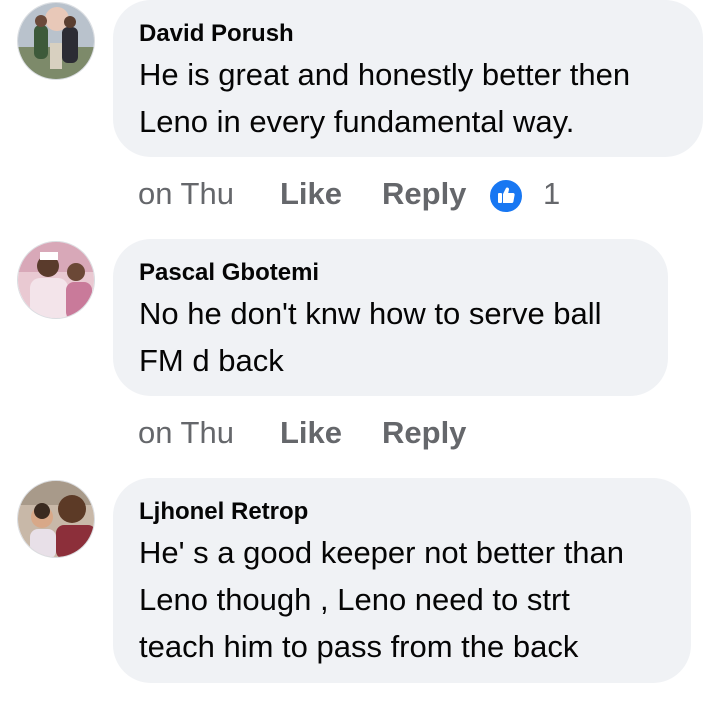 This screenshot has height=705, width=720. Describe the element at coordinates (506, 196) in the screenshot. I see `like-icon` at that location.